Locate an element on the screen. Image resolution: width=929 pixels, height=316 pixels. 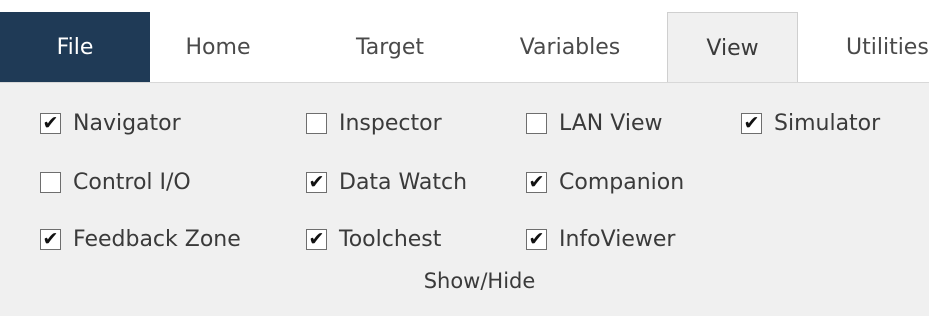
simulator-checkbox: ✔ Simulator is located at coordinates (810, 123).